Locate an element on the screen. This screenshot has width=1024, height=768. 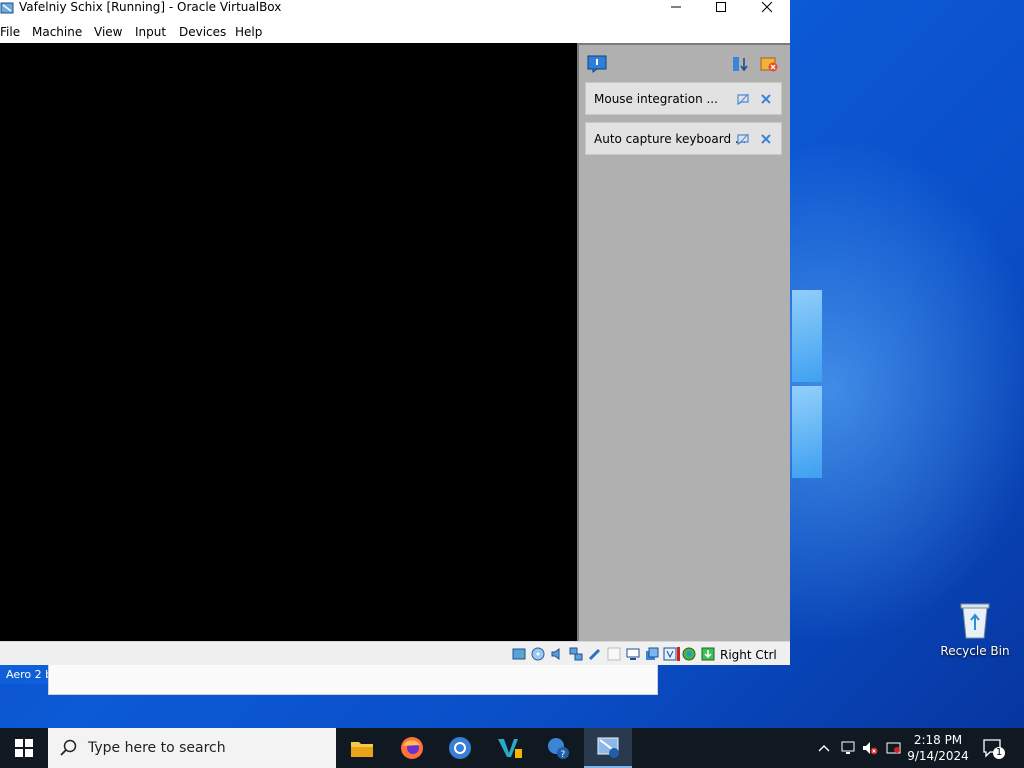
help-icon: ? is located at coordinates (558, 749).